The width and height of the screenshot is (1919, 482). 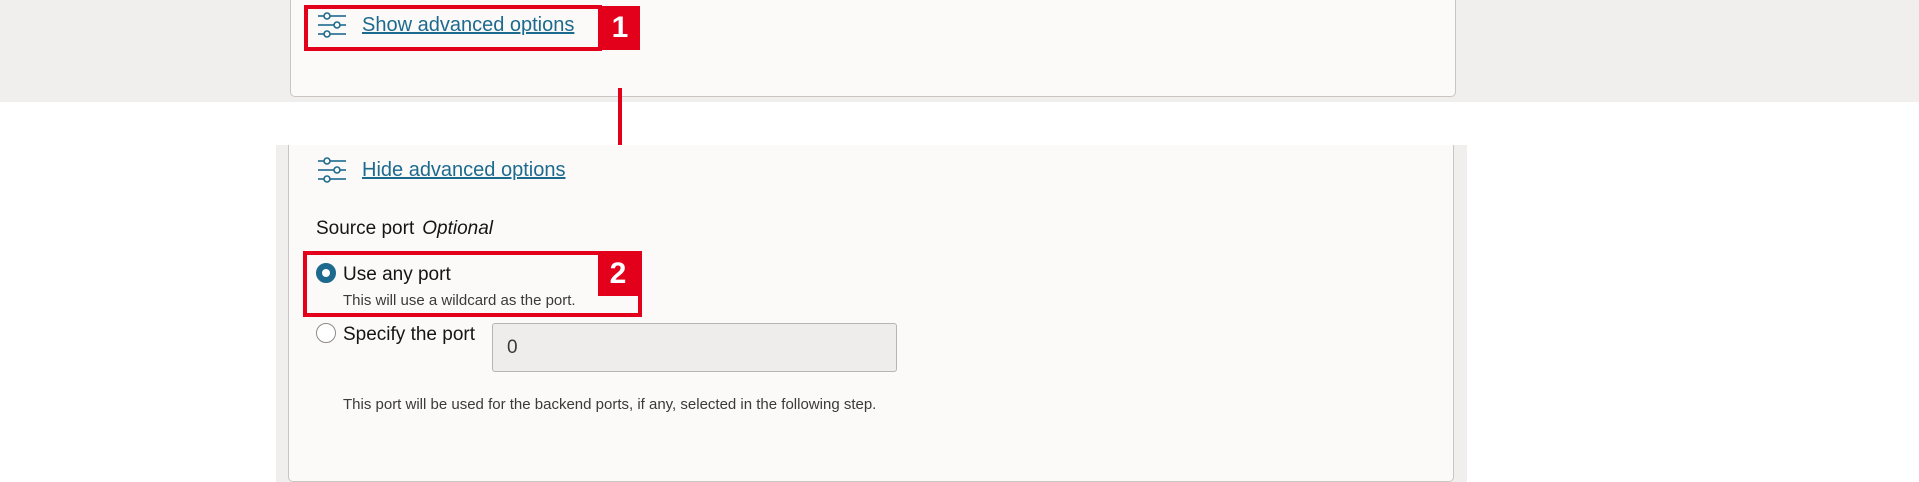 I want to click on specify-port-label: Specify the port, so click(x=409, y=335).